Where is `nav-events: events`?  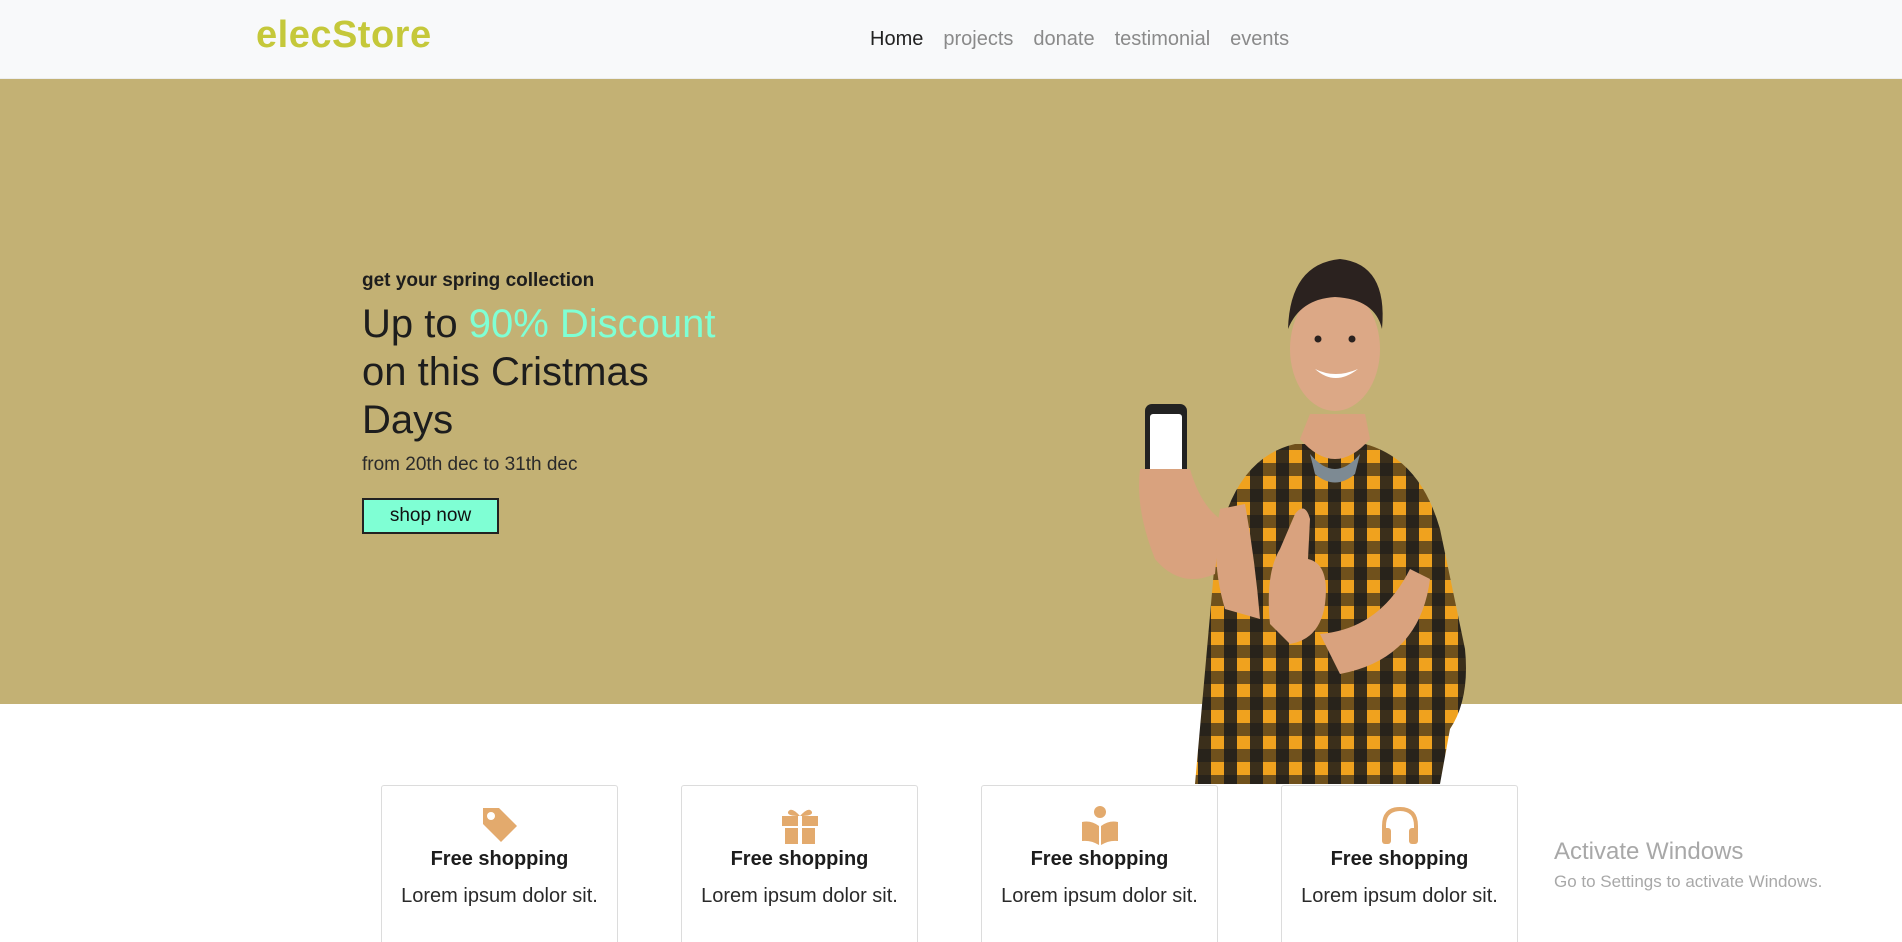 nav-events: events is located at coordinates (1259, 39).